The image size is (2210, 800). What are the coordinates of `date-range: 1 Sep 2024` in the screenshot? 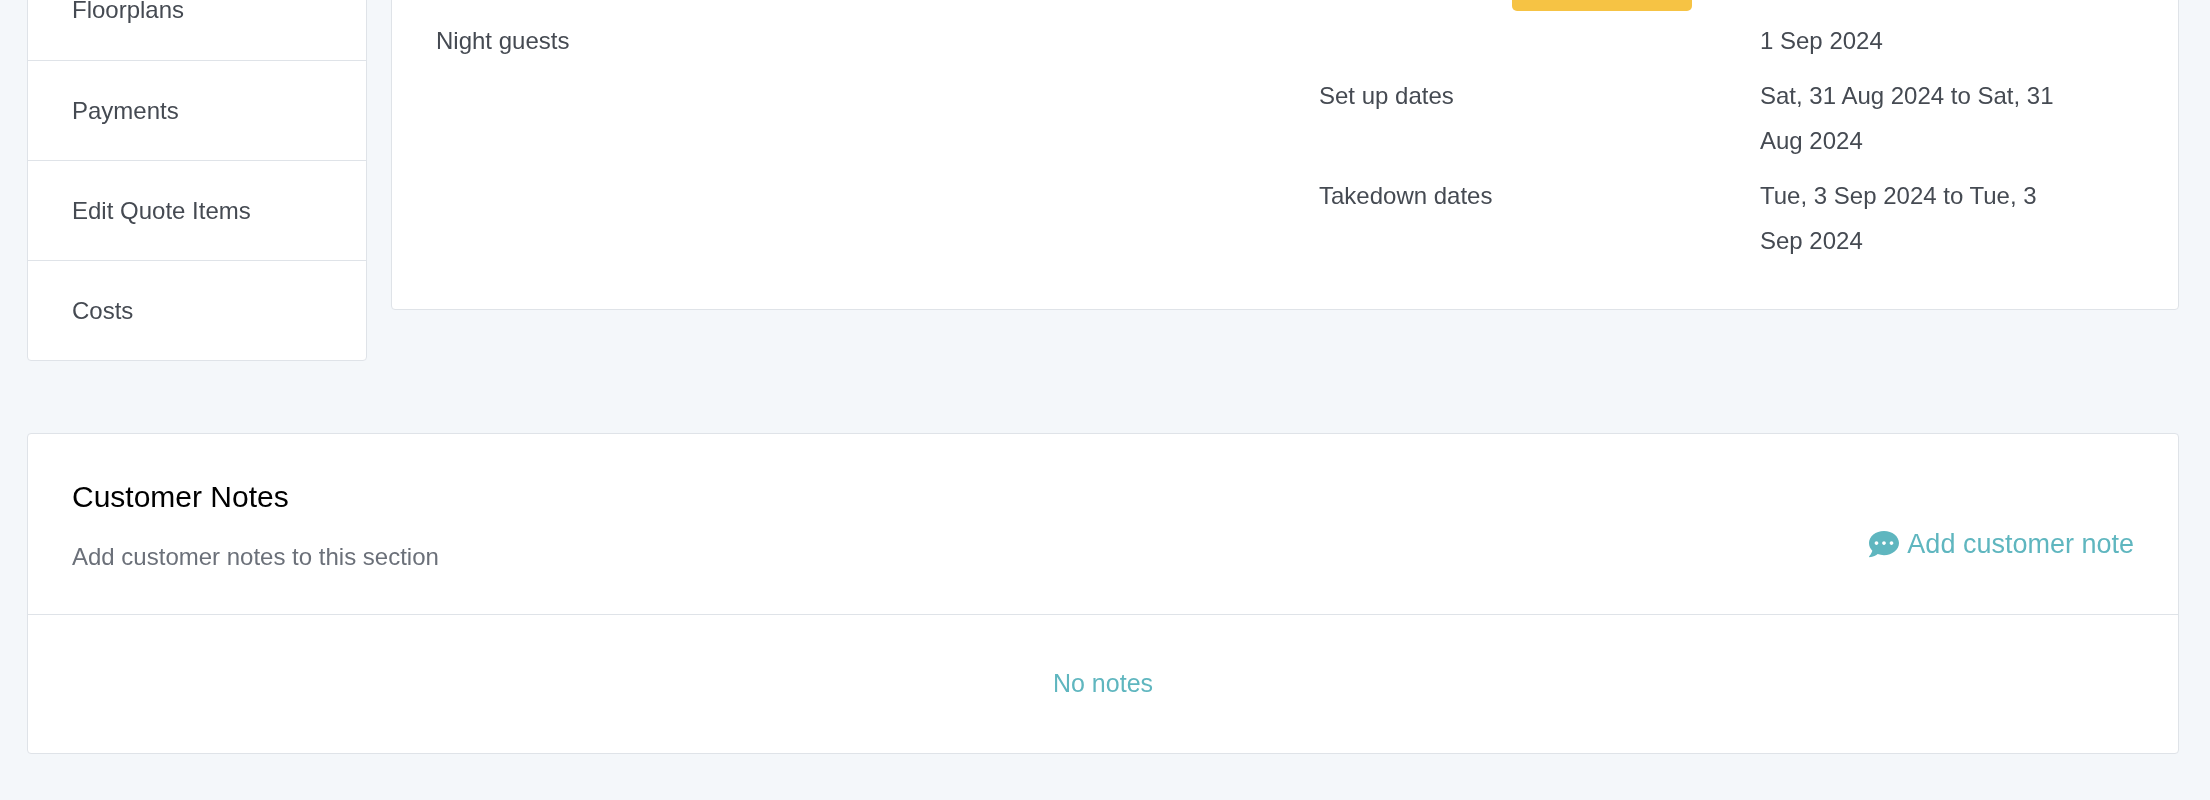 It's located at (1821, 40).